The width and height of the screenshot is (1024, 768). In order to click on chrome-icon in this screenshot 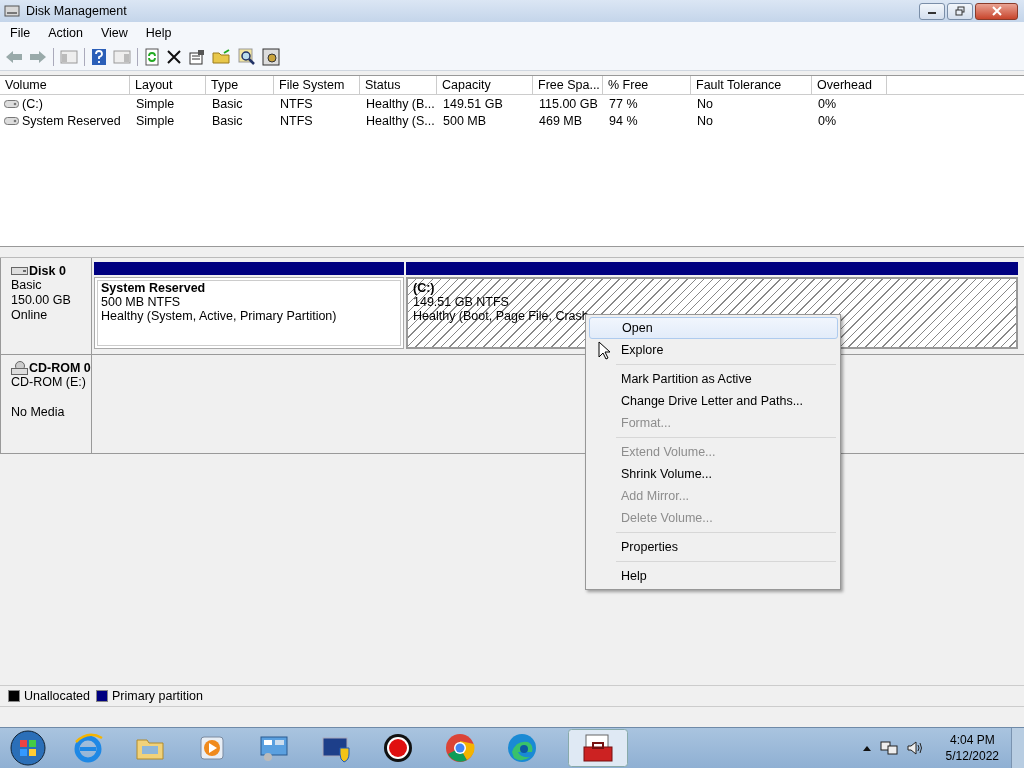, I will do `click(460, 748)`.